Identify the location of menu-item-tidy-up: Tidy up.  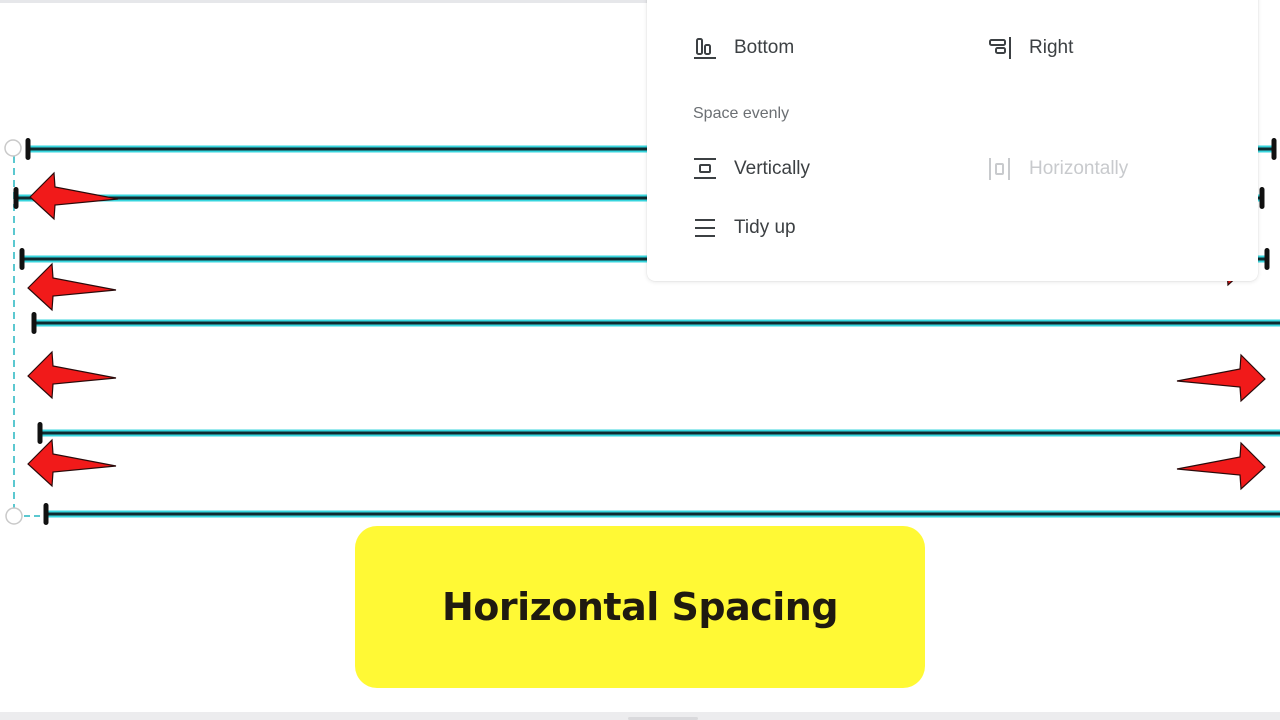
(744, 228).